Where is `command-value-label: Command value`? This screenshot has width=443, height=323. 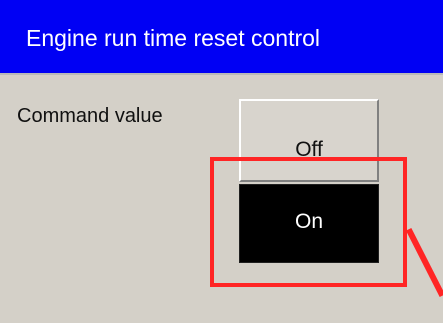 command-value-label: Command value is located at coordinates (90, 116).